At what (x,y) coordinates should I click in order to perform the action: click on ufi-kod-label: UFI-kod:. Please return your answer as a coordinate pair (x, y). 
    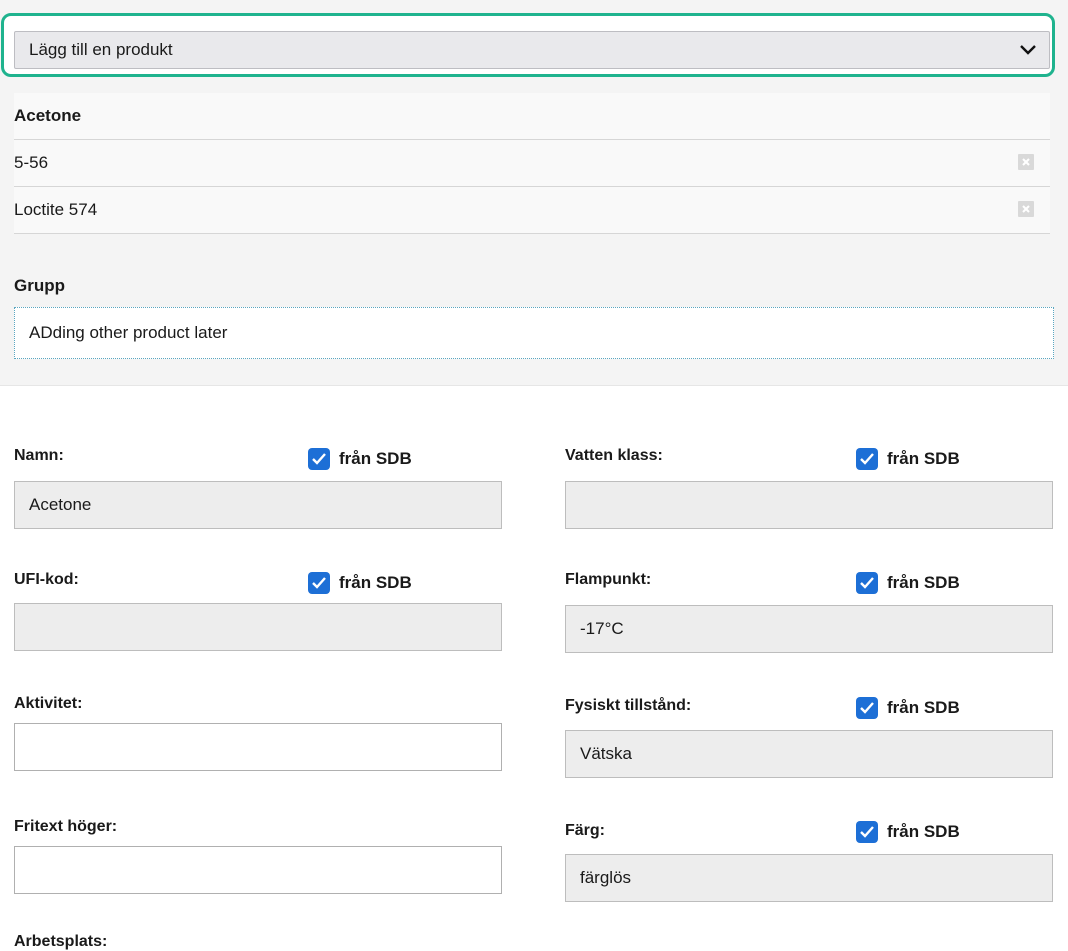
    Looking at the image, I should click on (46, 579).